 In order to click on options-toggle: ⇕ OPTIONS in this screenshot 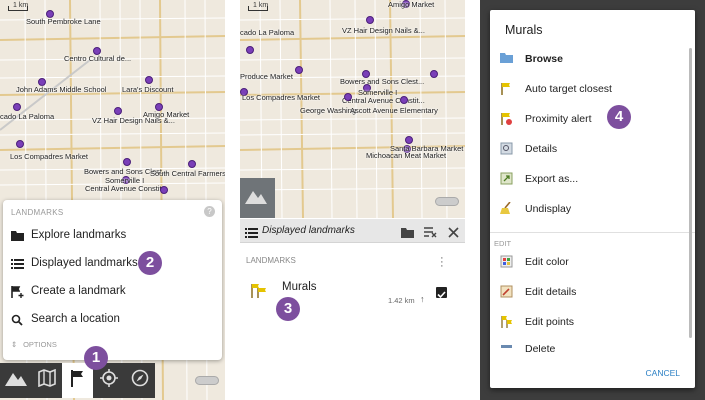, I will do `click(34, 344)`.